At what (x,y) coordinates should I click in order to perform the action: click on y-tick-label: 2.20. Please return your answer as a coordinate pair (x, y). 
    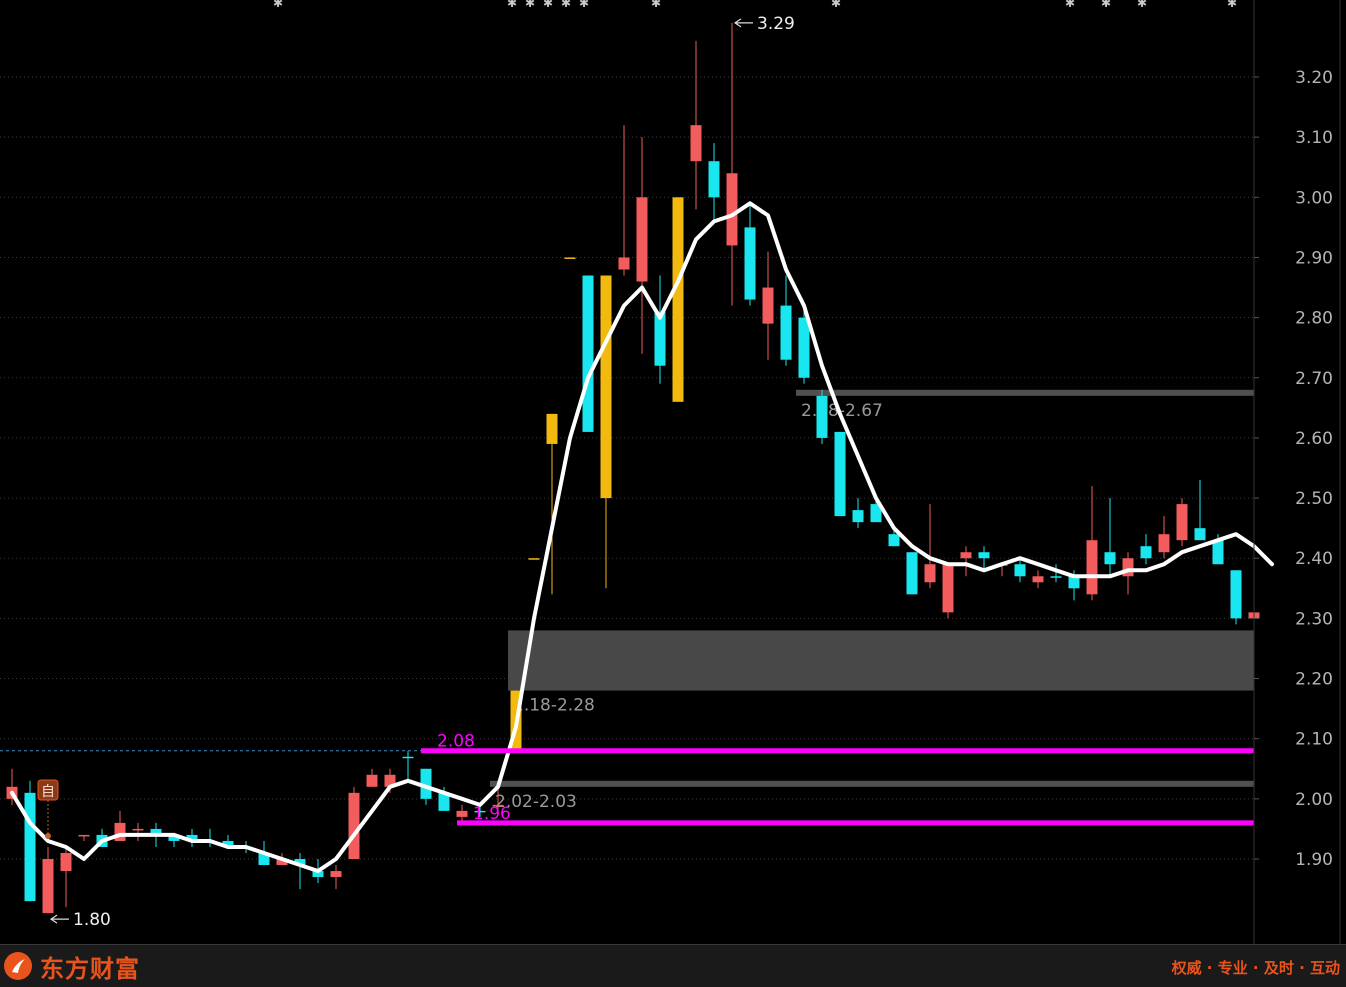
    Looking at the image, I should click on (1314, 680).